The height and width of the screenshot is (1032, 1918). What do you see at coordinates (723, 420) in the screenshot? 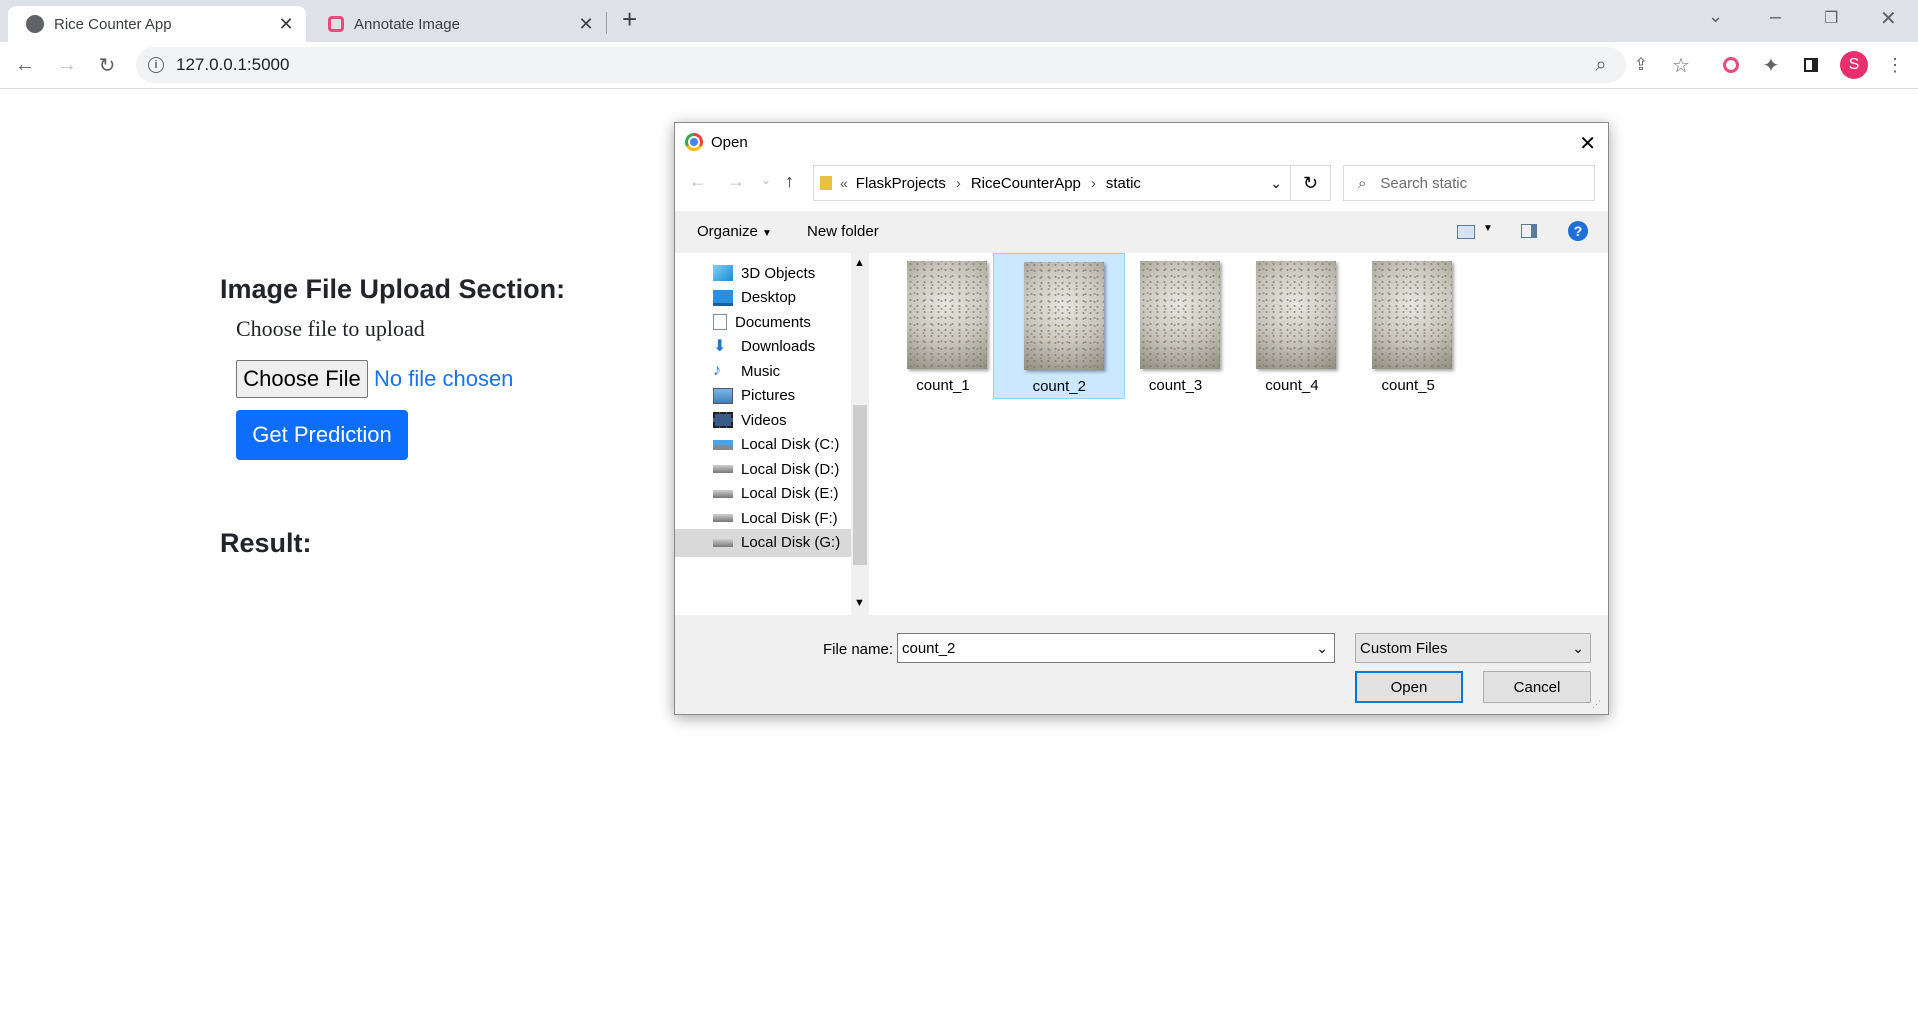
I see `film-icon` at bounding box center [723, 420].